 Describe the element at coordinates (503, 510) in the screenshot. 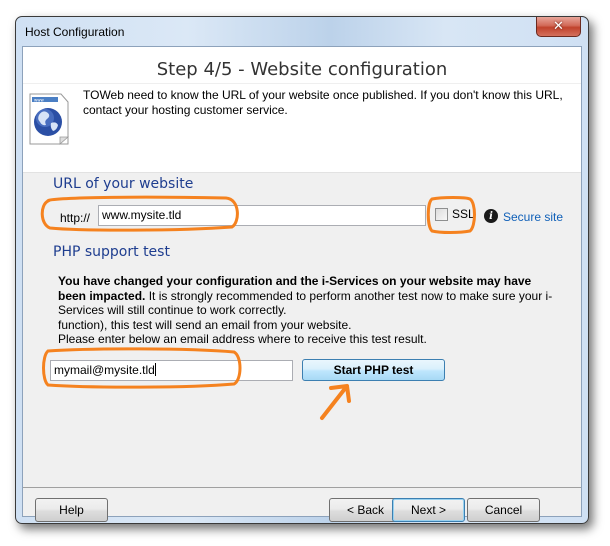

I see `cancel-button: Cancel` at that location.